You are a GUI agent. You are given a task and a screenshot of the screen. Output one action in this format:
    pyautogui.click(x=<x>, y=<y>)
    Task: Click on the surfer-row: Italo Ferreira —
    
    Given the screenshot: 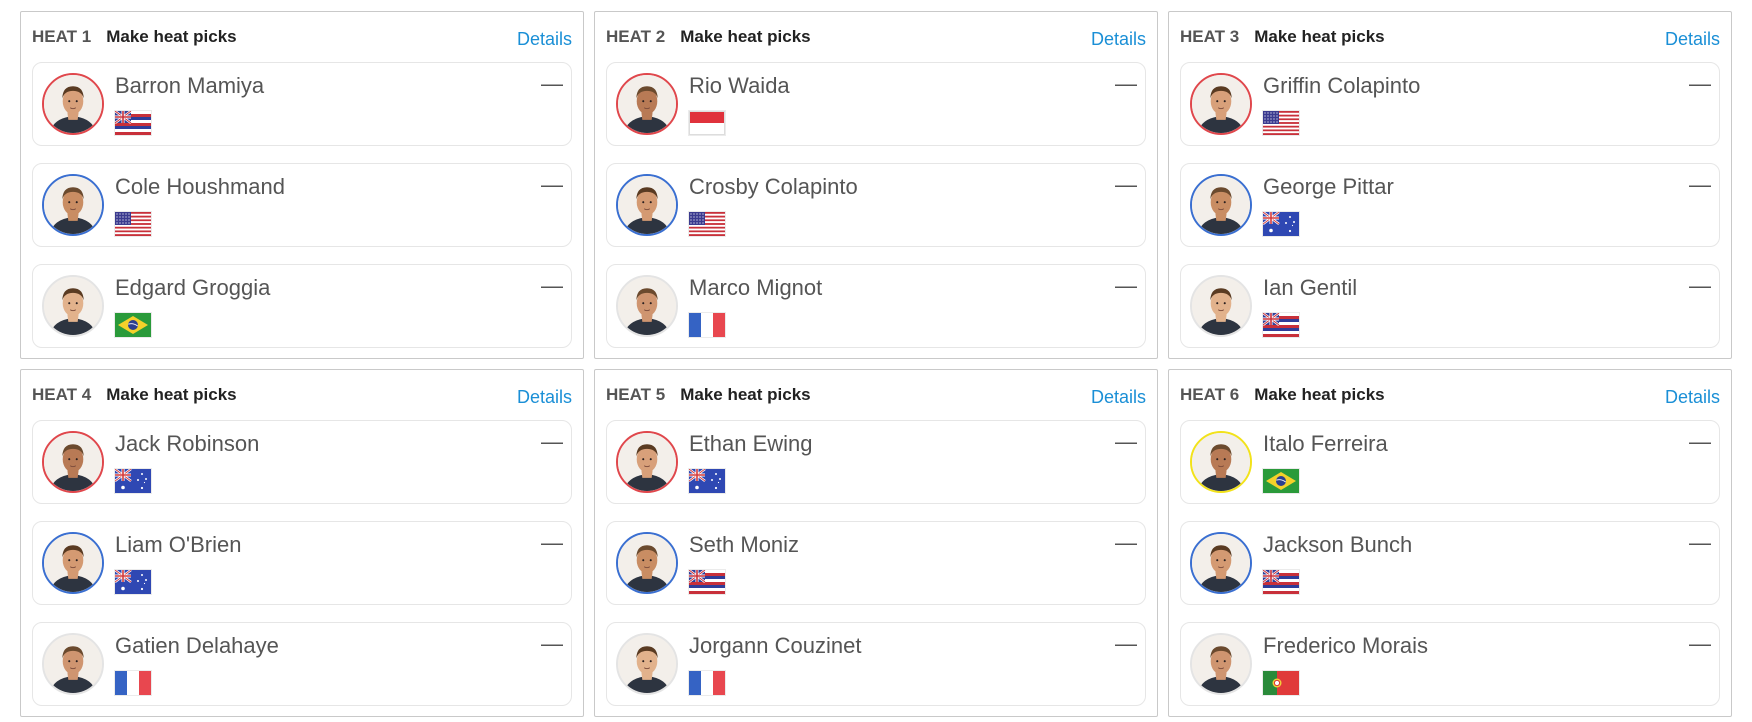 What is the action you would take?
    pyautogui.click(x=1450, y=462)
    